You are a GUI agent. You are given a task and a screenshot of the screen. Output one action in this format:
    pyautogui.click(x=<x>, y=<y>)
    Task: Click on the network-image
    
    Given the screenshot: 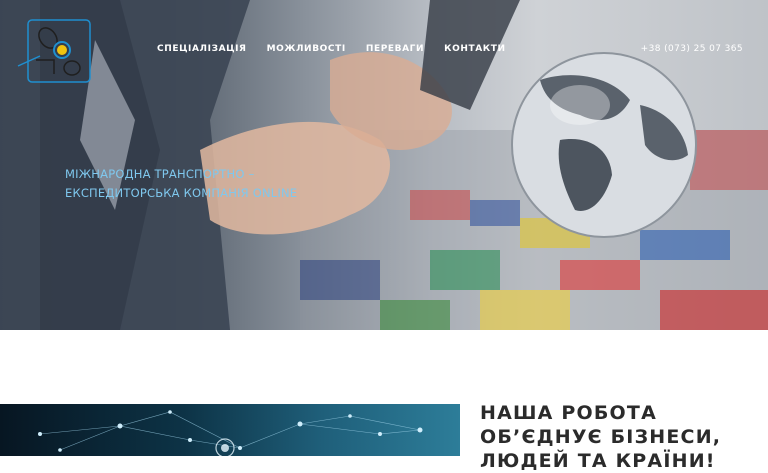 What is the action you would take?
    pyautogui.click(x=230, y=430)
    